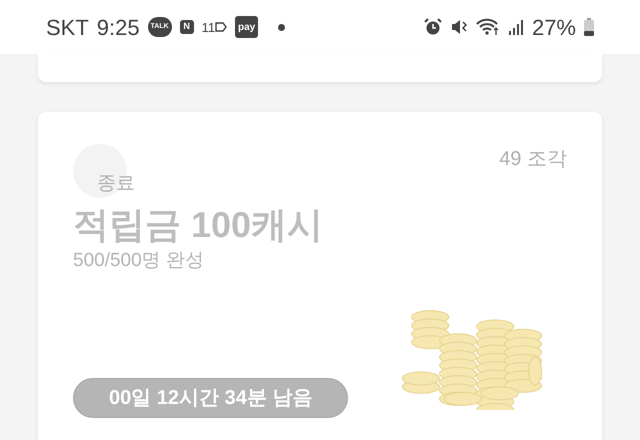 Image resolution: width=640 pixels, height=440 pixels. What do you see at coordinates (139, 261) in the screenshot?
I see `participants-label: 500/500명 완성` at bounding box center [139, 261].